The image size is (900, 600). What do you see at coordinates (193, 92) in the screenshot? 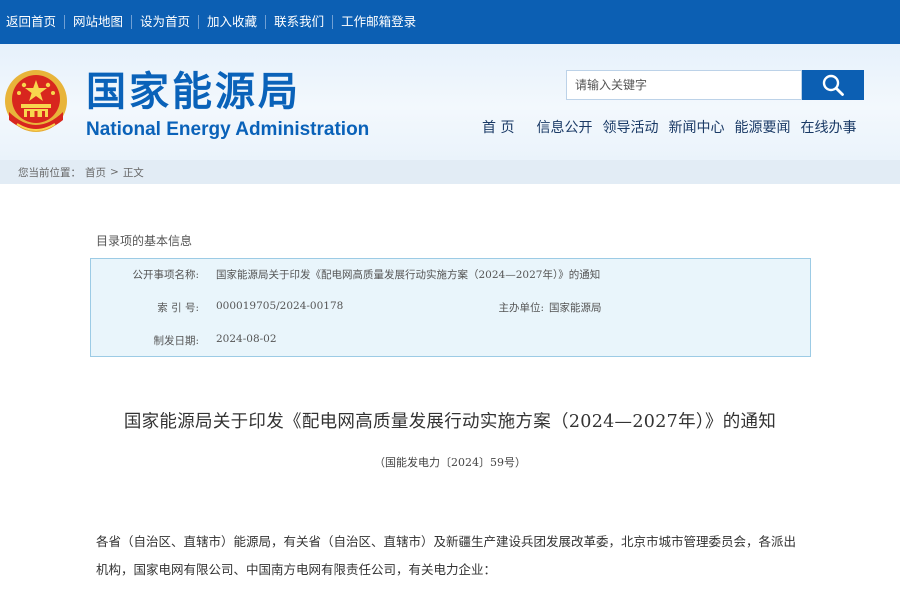
I see `site-logo-cn: 国家能源局` at bounding box center [193, 92].